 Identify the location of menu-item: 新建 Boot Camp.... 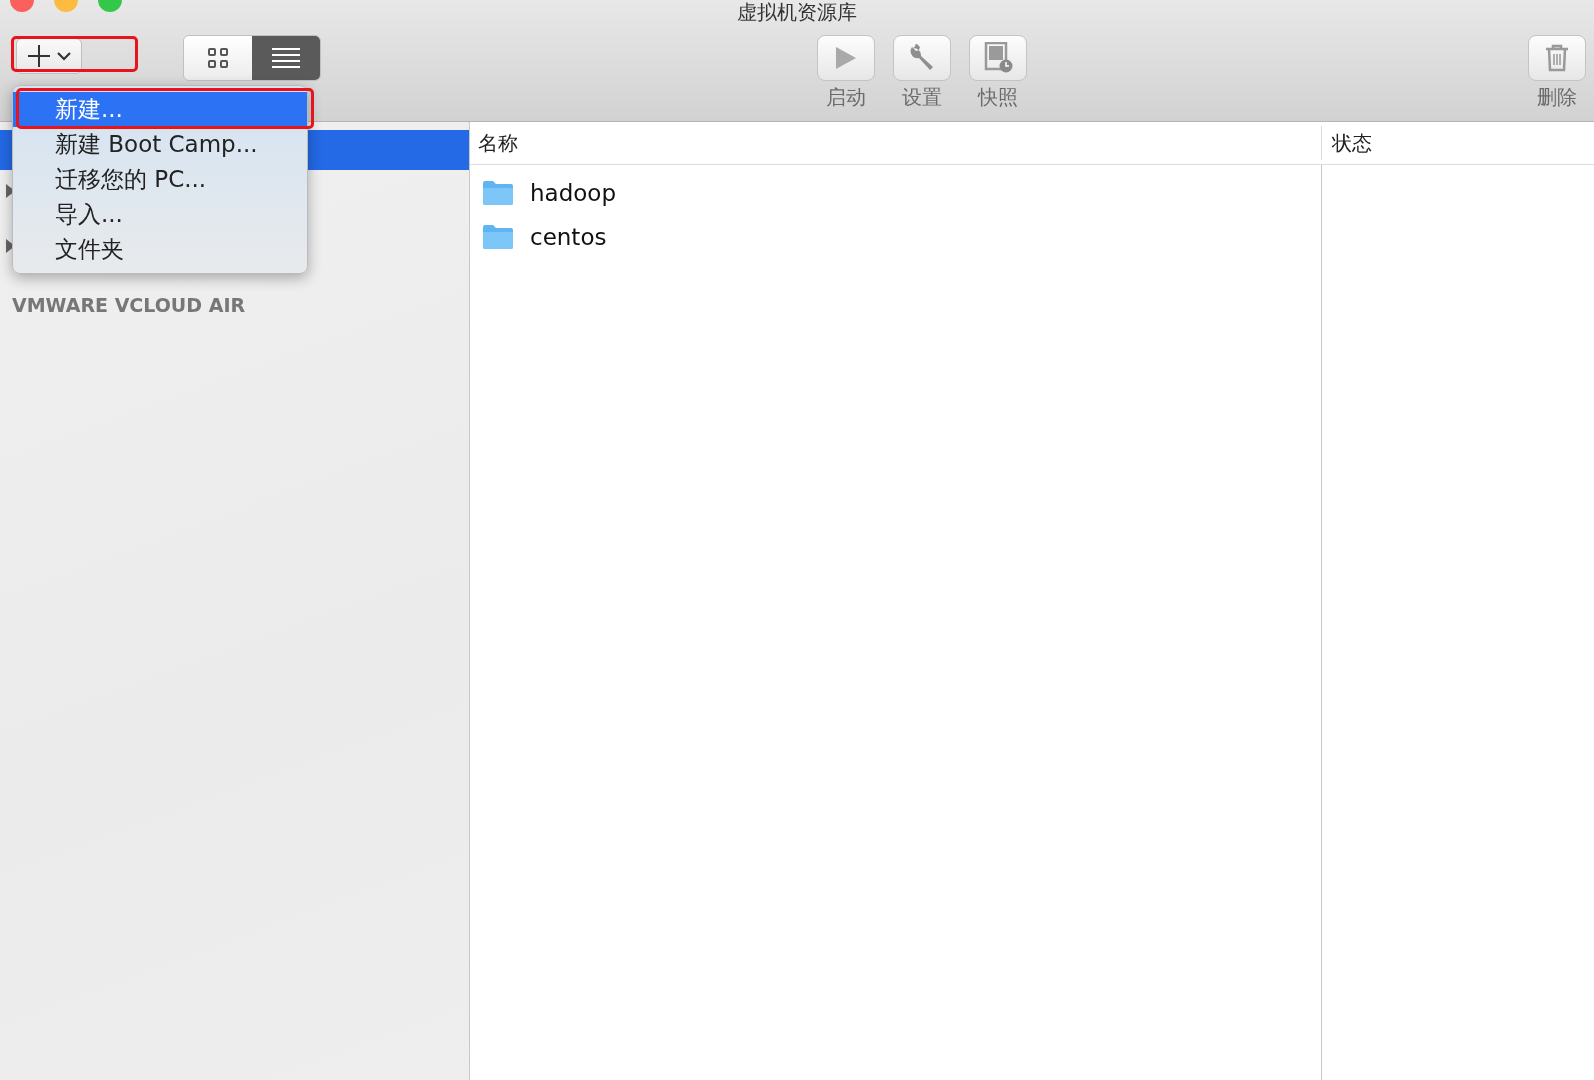
(160, 144).